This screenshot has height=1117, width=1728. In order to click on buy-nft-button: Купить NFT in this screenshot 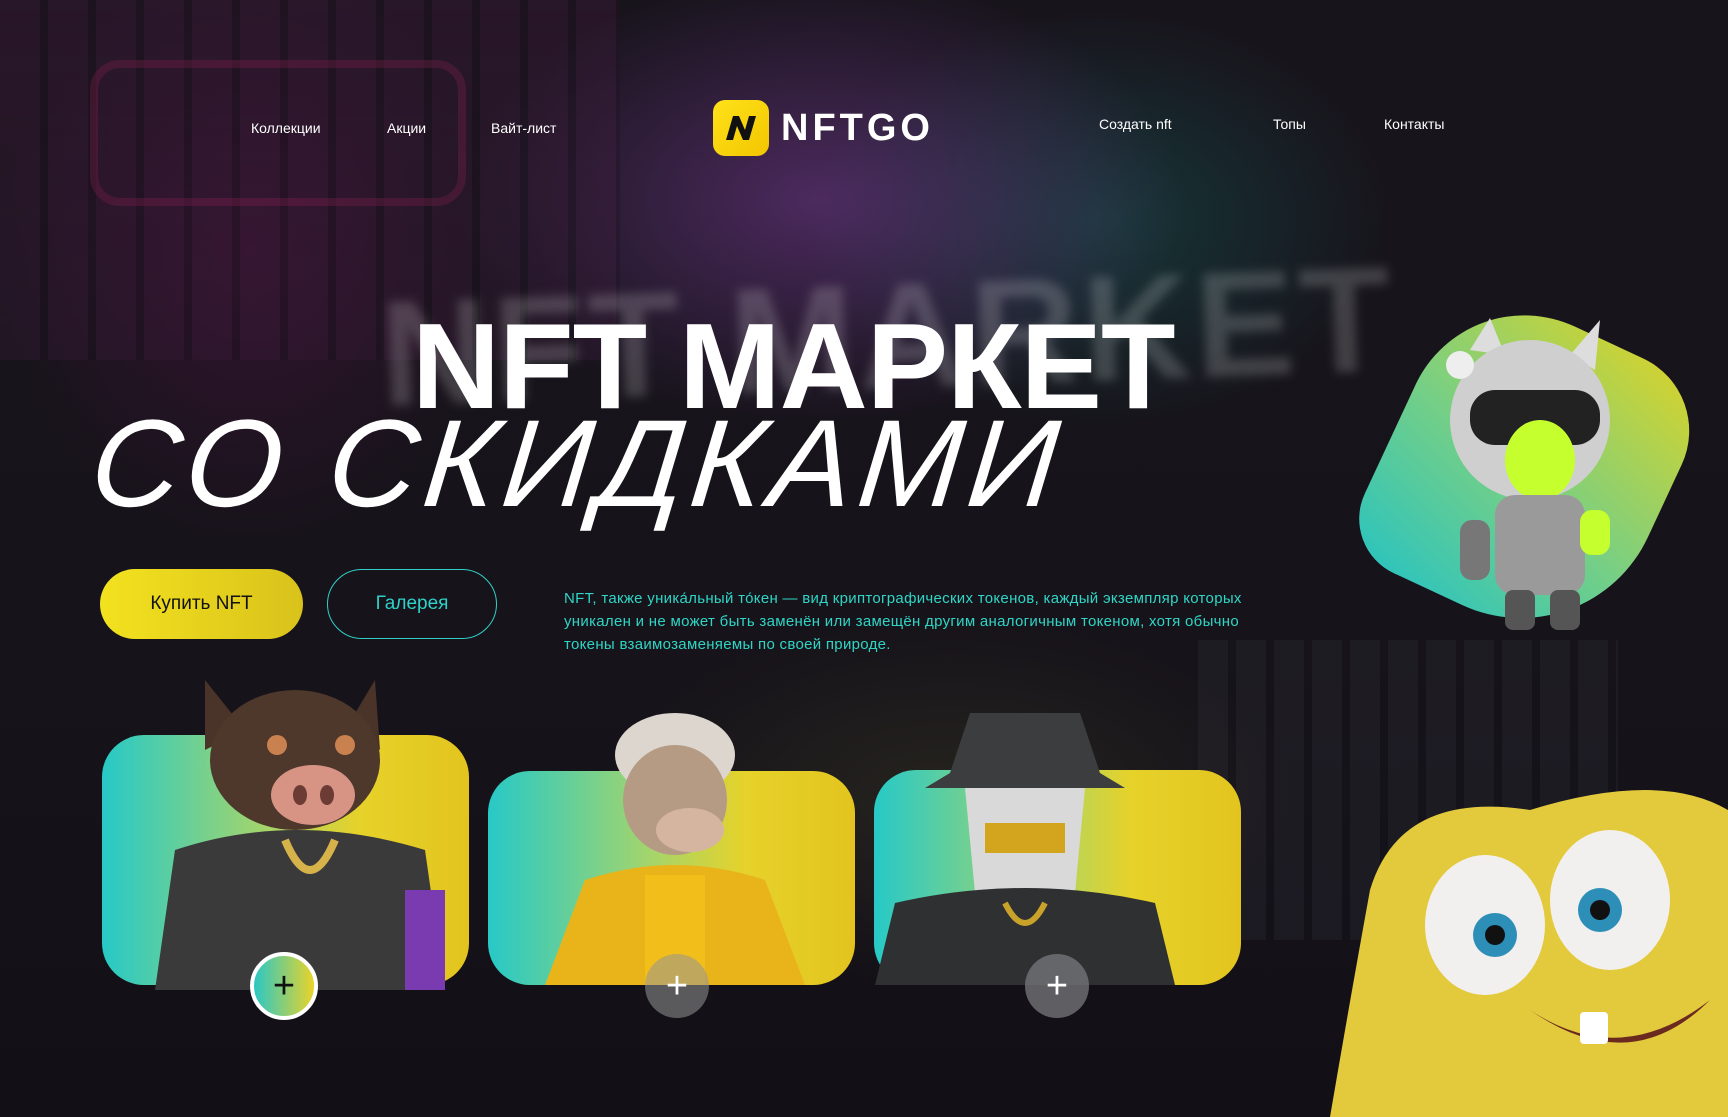, I will do `click(201, 604)`.